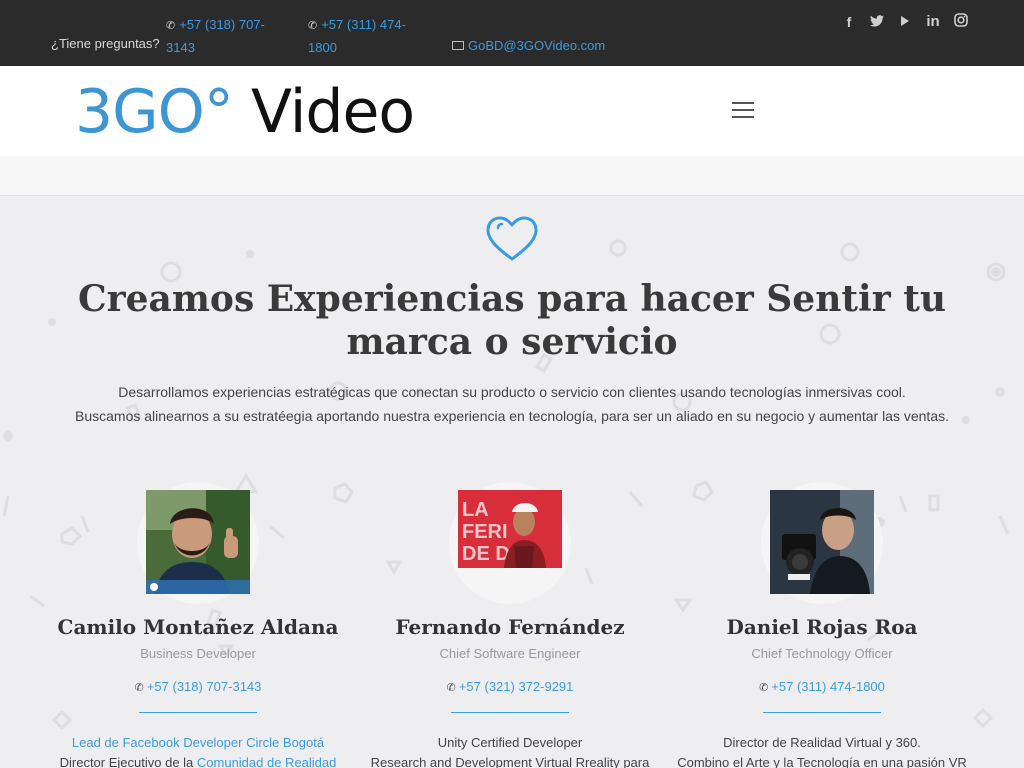 The image size is (1024, 768). I want to click on question-label: ¿Tiene preguntas?, so click(105, 43).